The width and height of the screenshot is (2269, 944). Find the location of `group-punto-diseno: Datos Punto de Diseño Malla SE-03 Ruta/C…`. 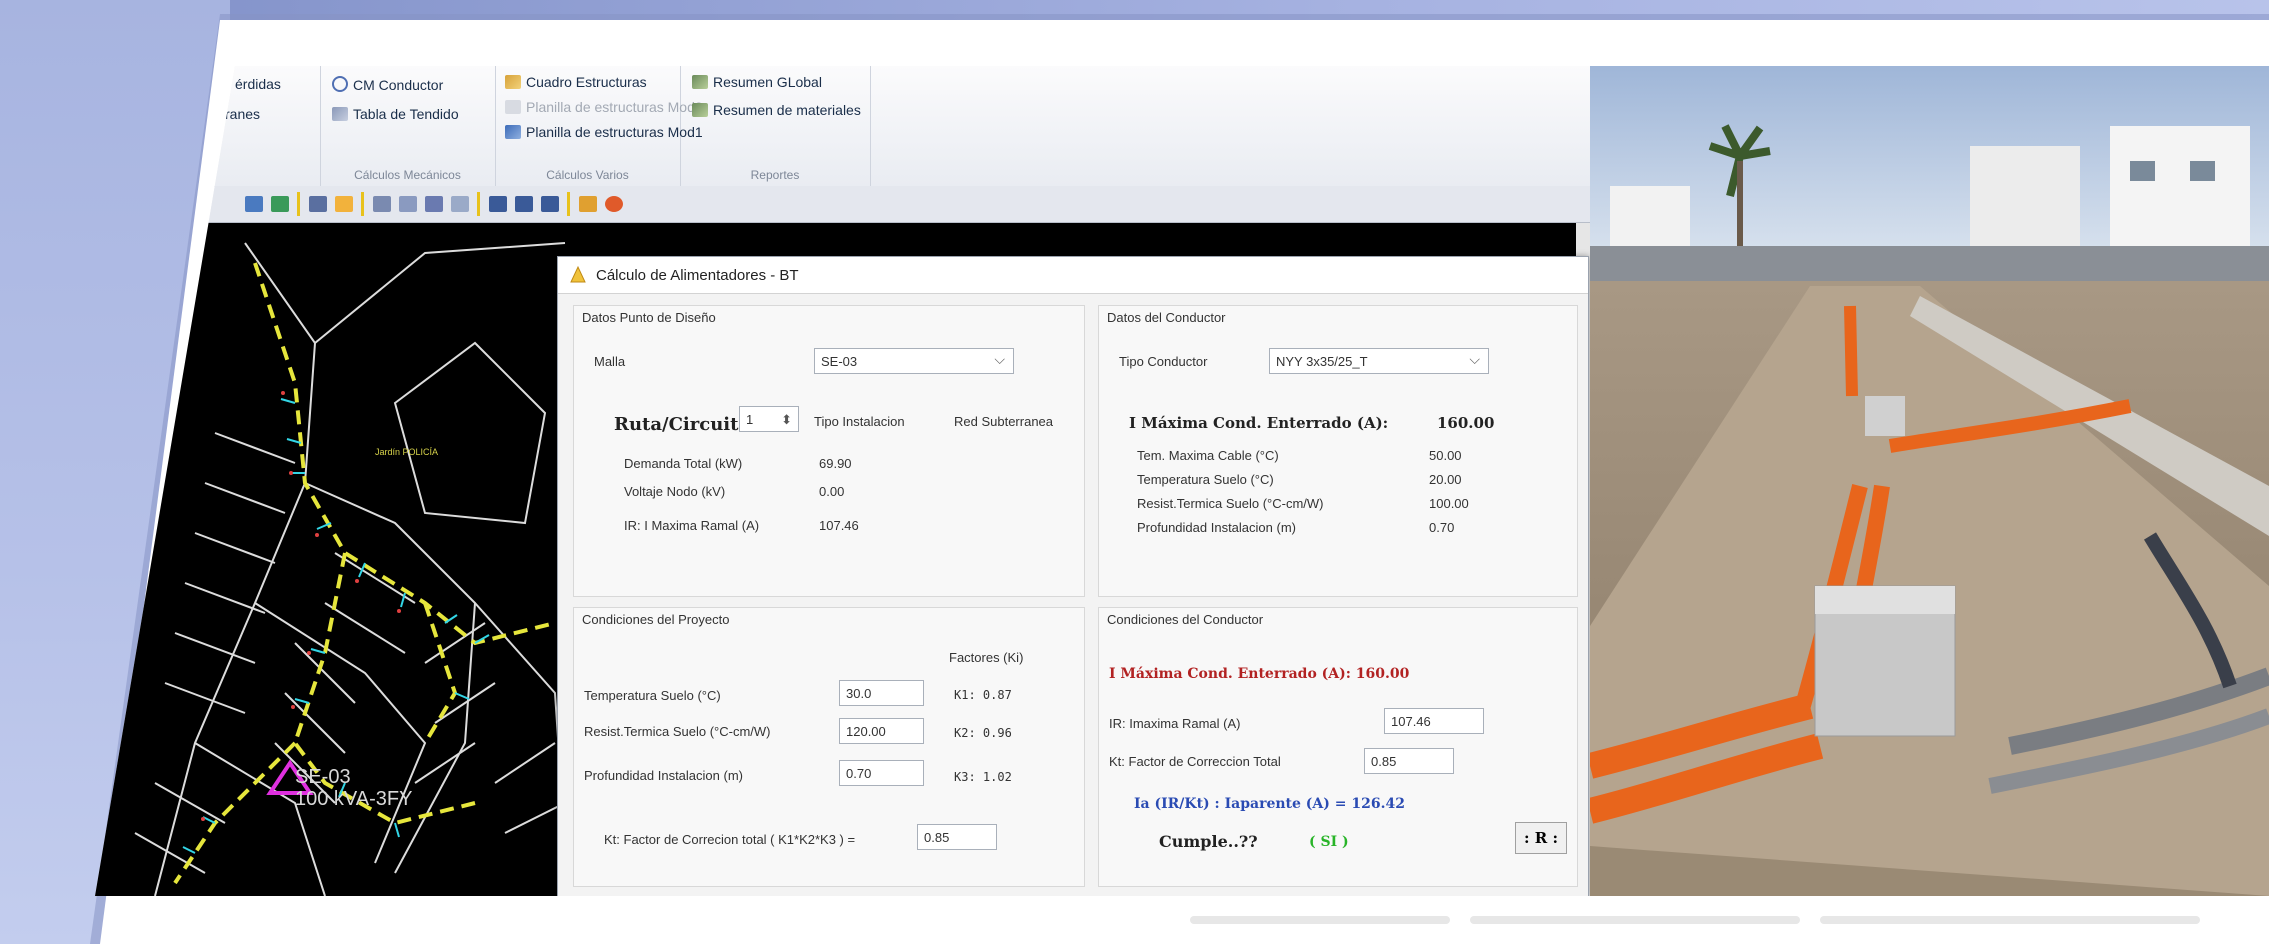

group-punto-diseno: Datos Punto de Diseño Malla SE-03 Ruta/C… is located at coordinates (829, 451).